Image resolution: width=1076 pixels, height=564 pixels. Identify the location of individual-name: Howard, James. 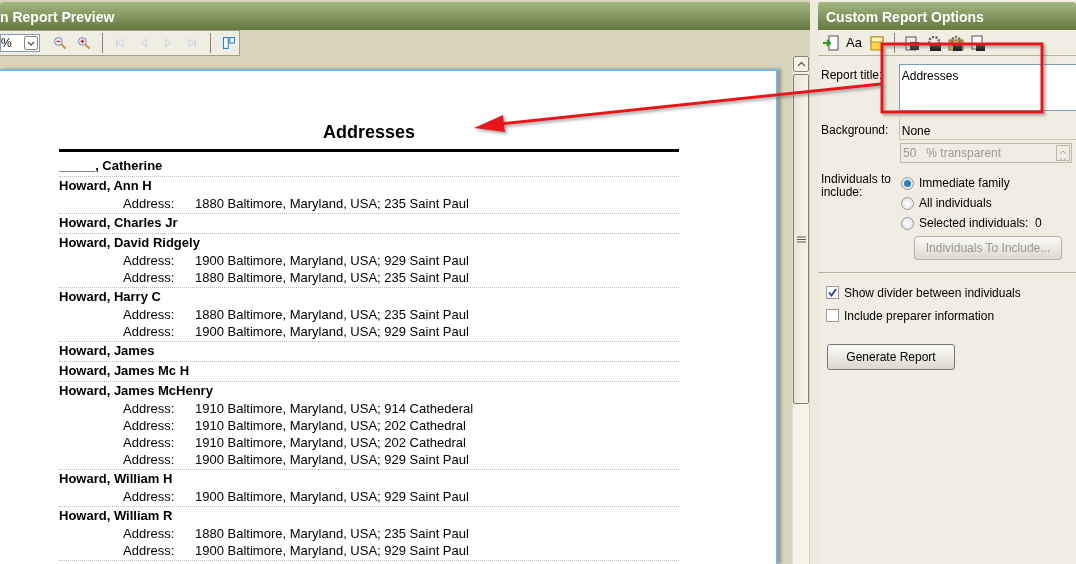
(107, 351).